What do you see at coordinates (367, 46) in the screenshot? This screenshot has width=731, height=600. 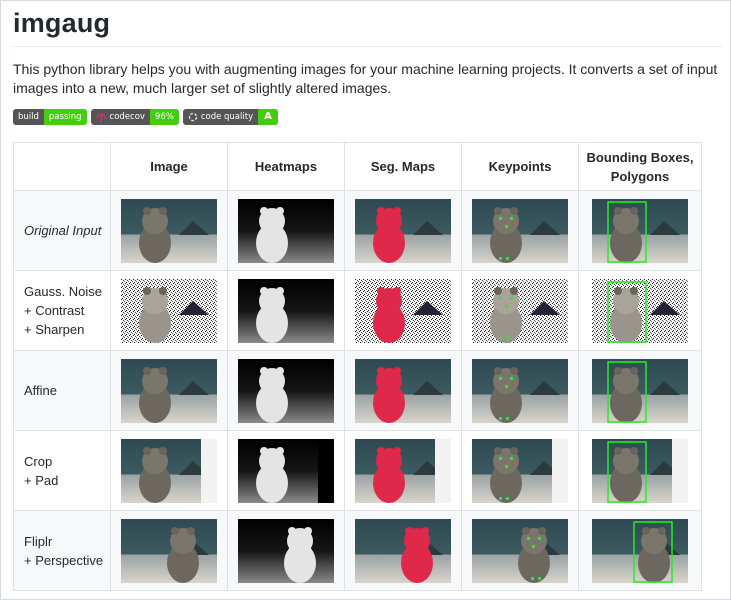 I see `title-divider` at bounding box center [367, 46].